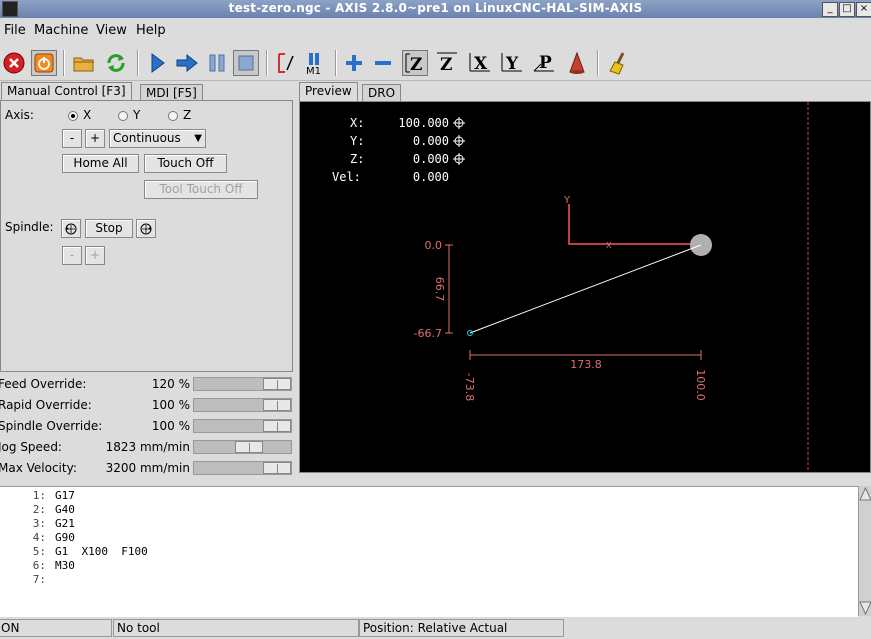 The width and height of the screenshot is (871, 639). I want to click on line-number: 7:, so click(39, 579).